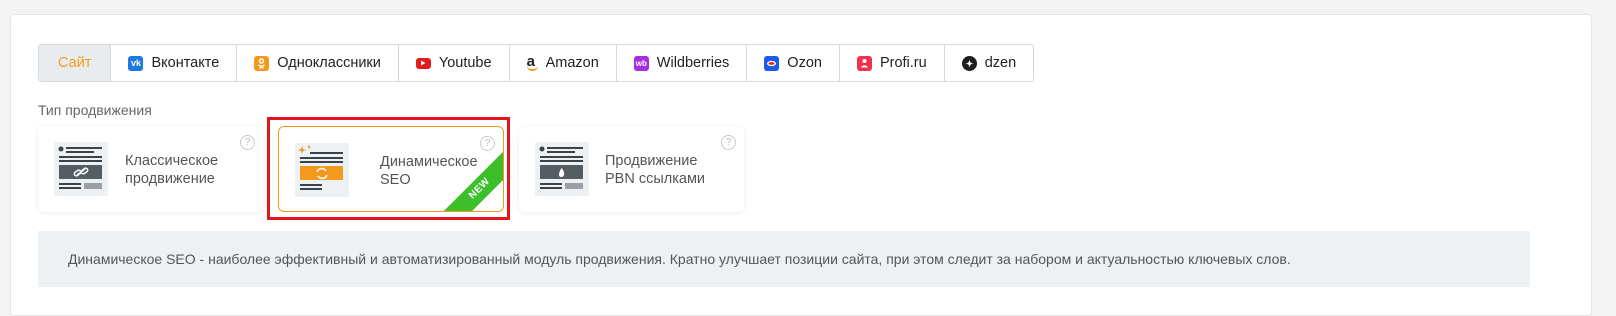 The height and width of the screenshot is (316, 1616). What do you see at coordinates (172, 161) in the screenshot?
I see `card-title-line1: Классическое` at bounding box center [172, 161].